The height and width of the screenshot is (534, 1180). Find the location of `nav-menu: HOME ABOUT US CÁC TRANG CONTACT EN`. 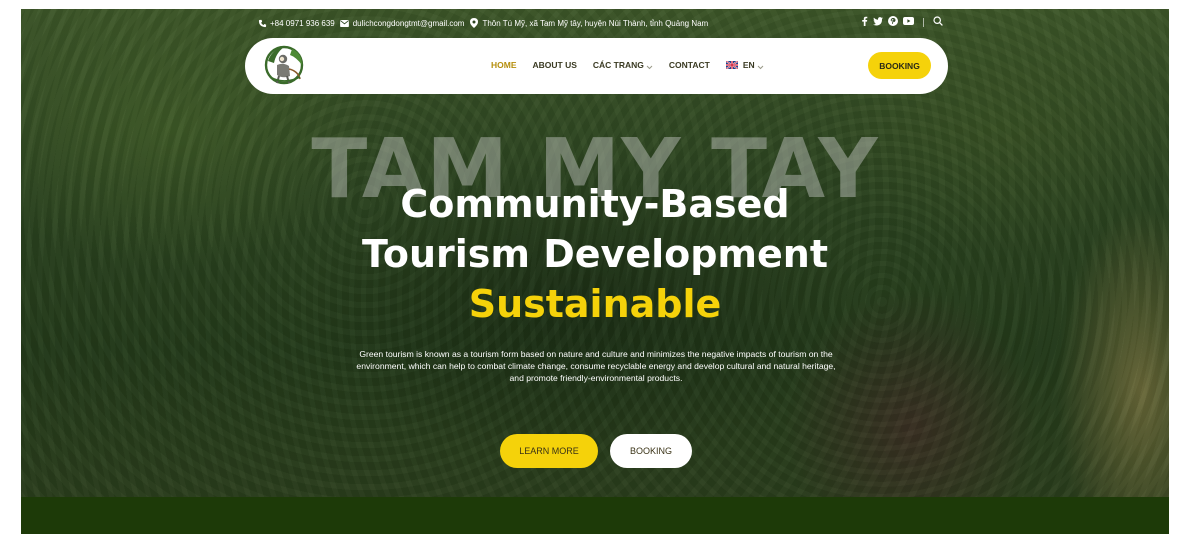

nav-menu: HOME ABOUT US CÁC TRANG CONTACT EN is located at coordinates (635, 65).